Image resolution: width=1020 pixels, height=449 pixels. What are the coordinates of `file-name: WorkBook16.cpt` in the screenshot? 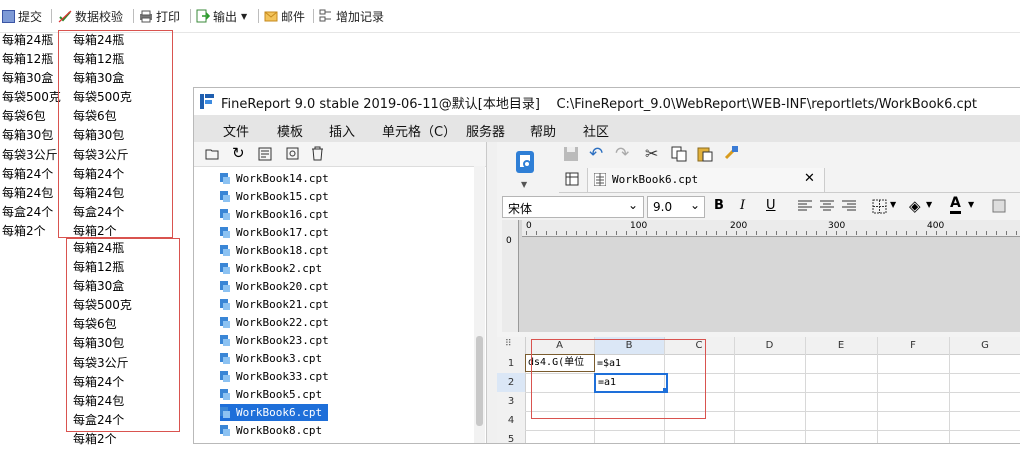 It's located at (282, 214).